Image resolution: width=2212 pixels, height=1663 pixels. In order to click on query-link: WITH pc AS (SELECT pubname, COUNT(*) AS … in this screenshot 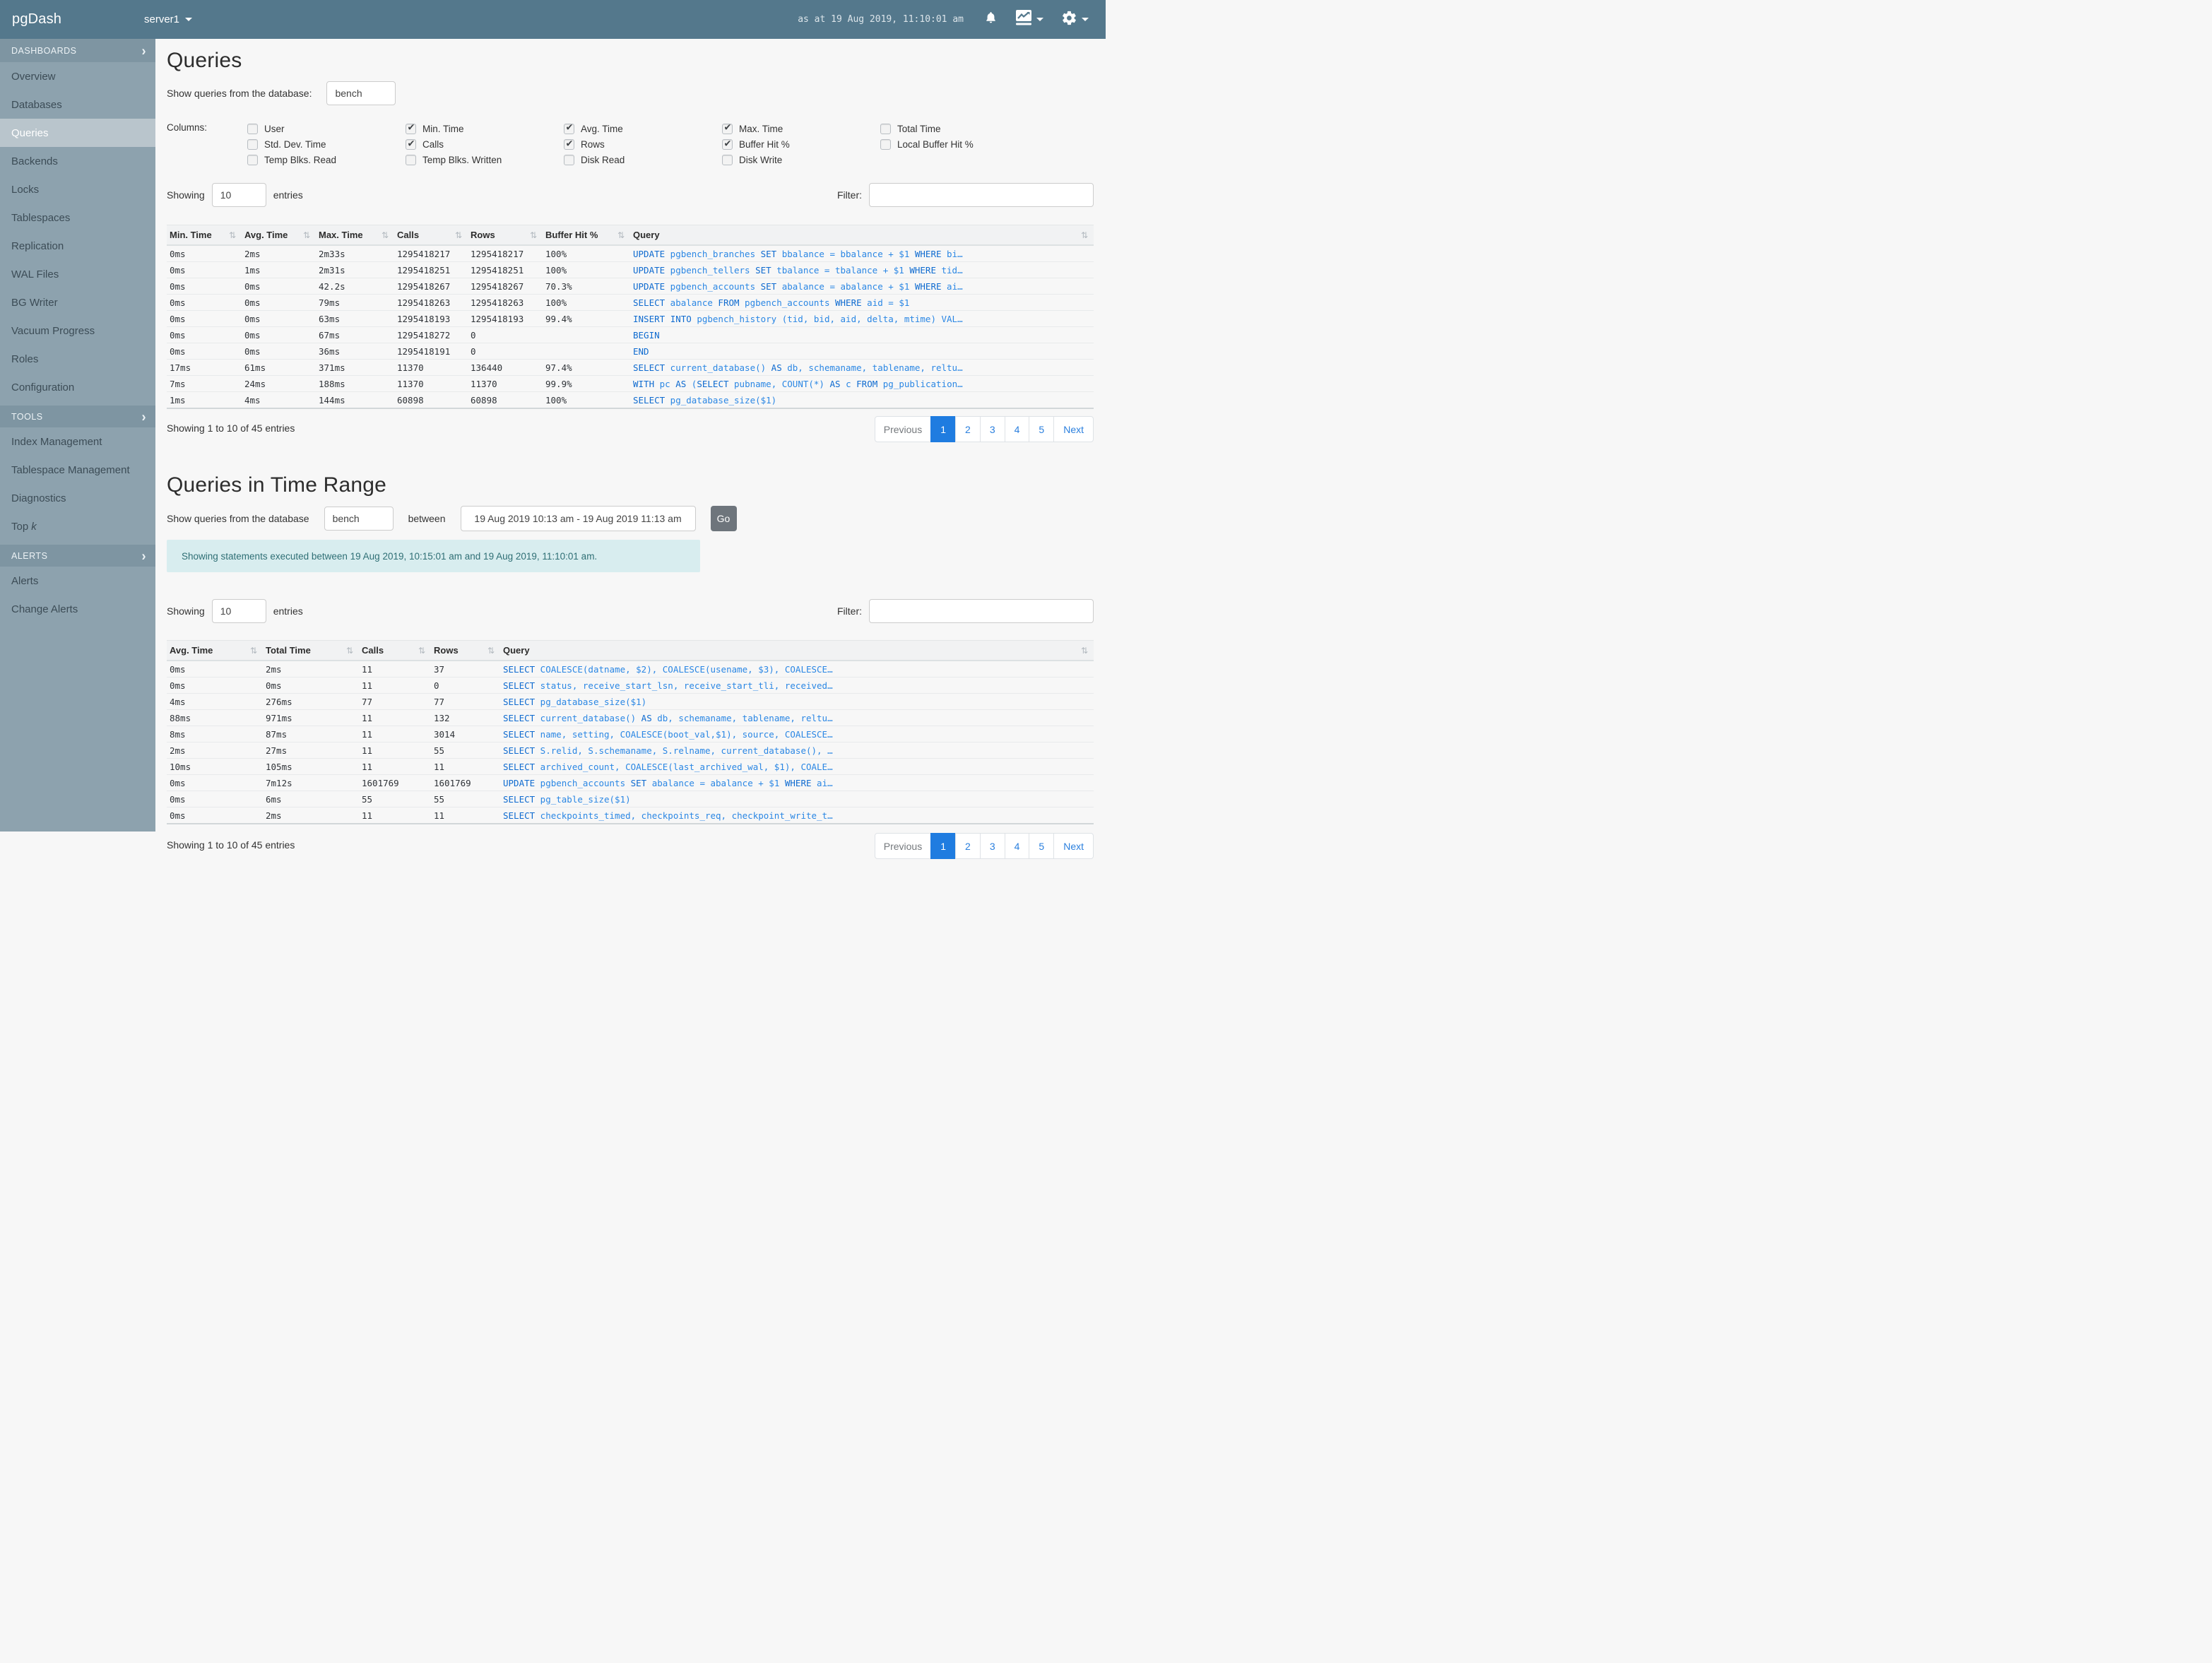, I will do `click(862, 384)`.